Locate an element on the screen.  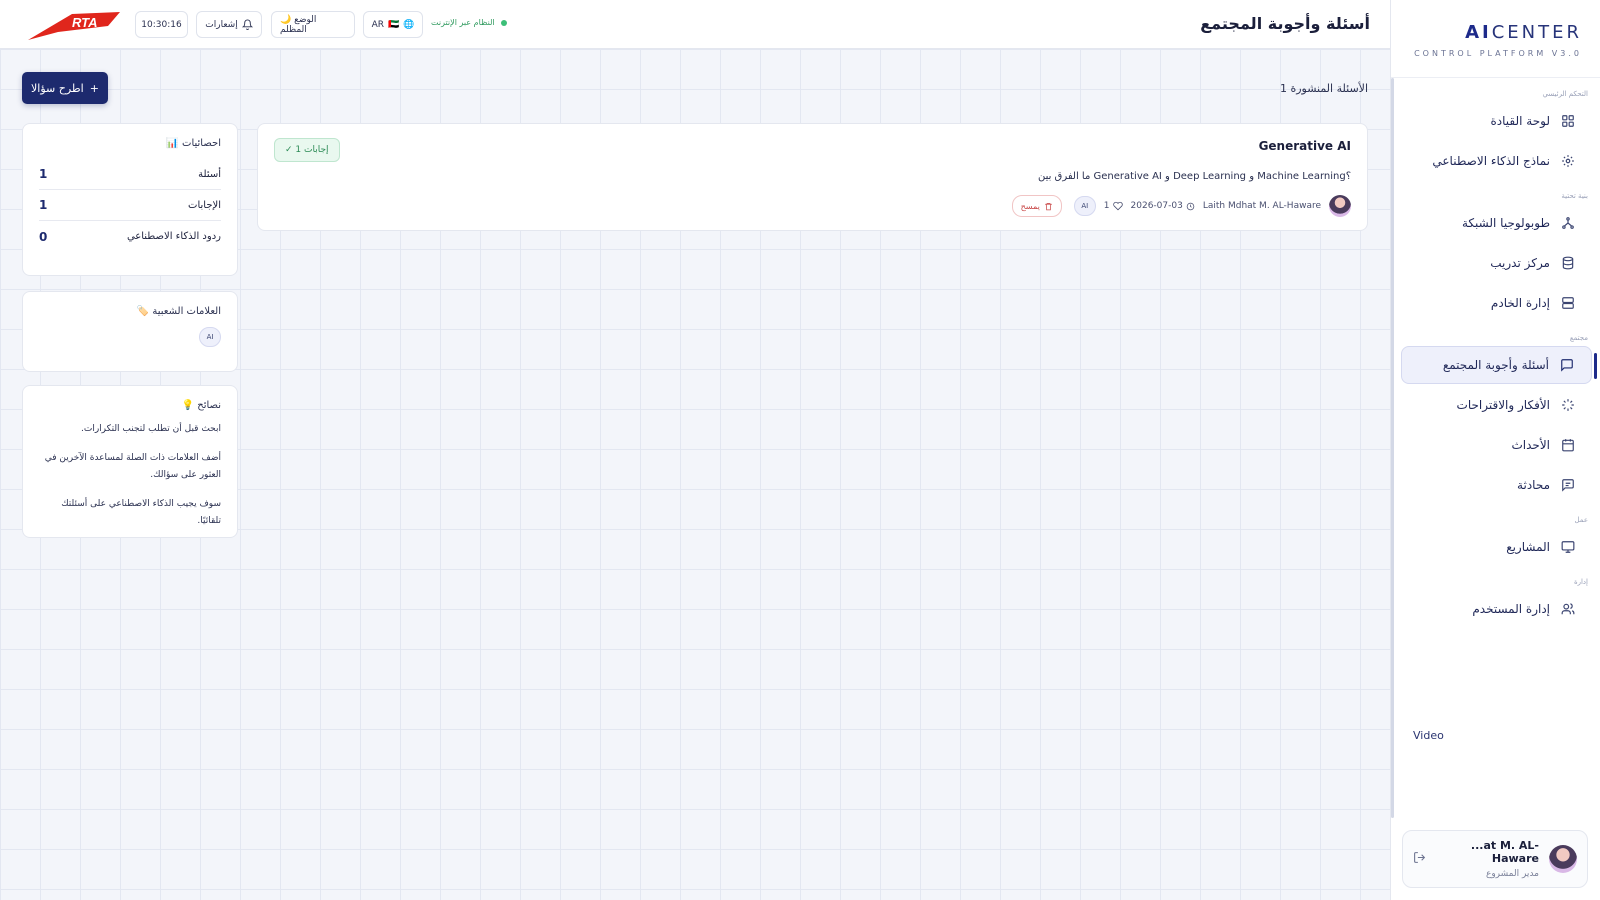
like-count: 1 is located at coordinates (1106, 206).